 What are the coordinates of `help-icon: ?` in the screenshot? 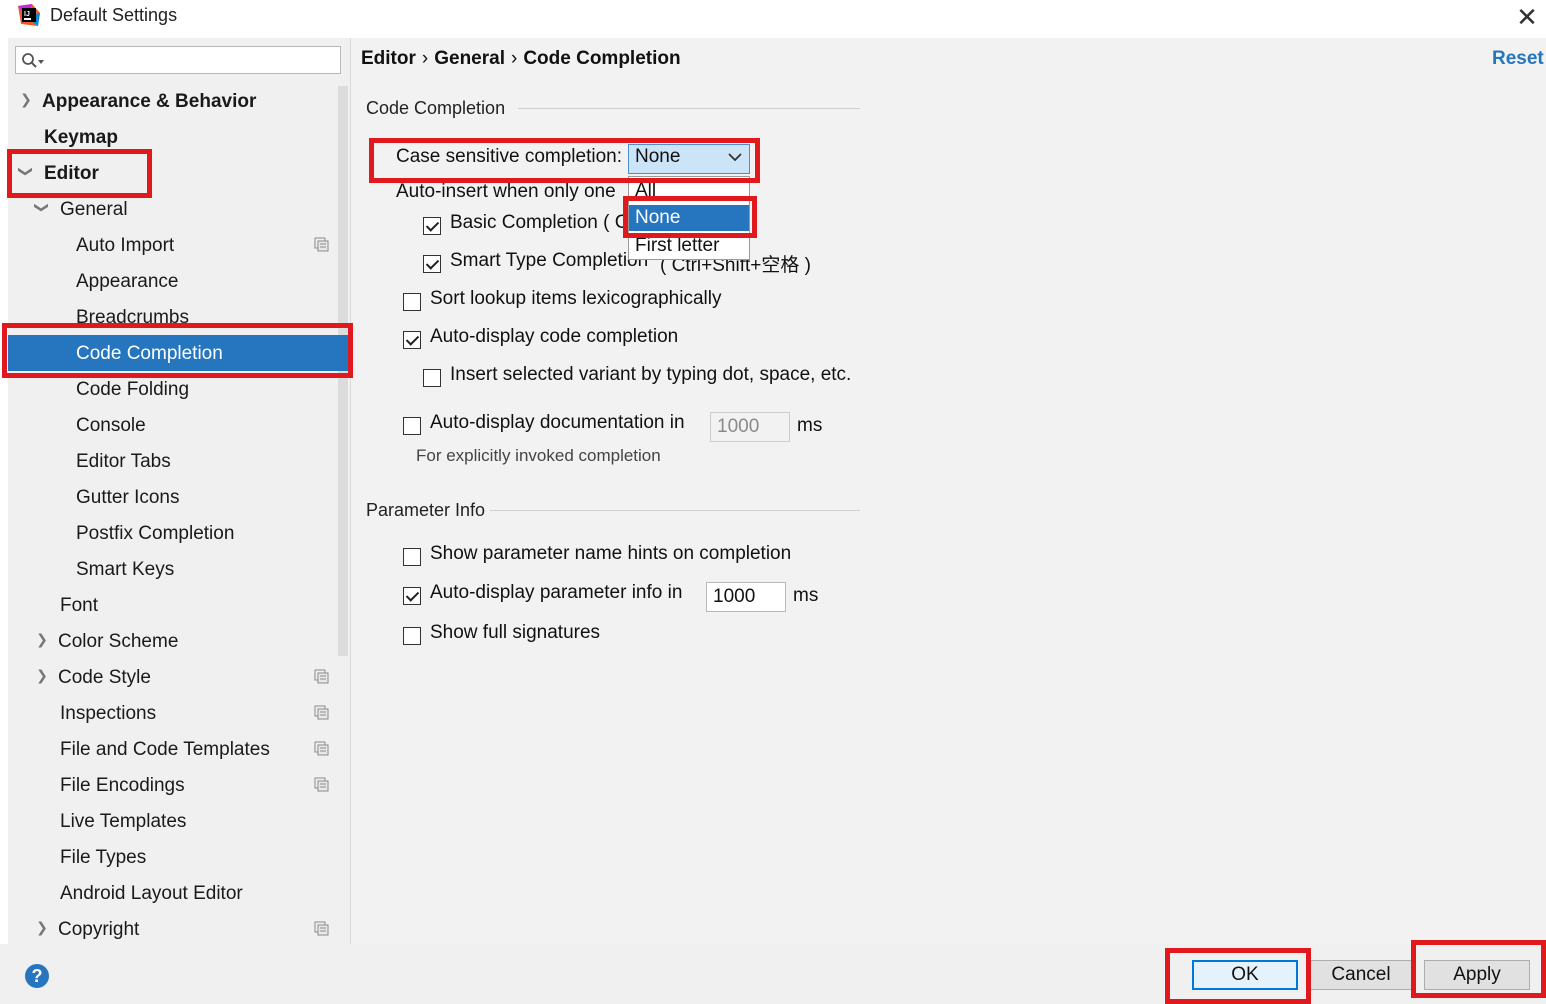 It's located at (37, 976).